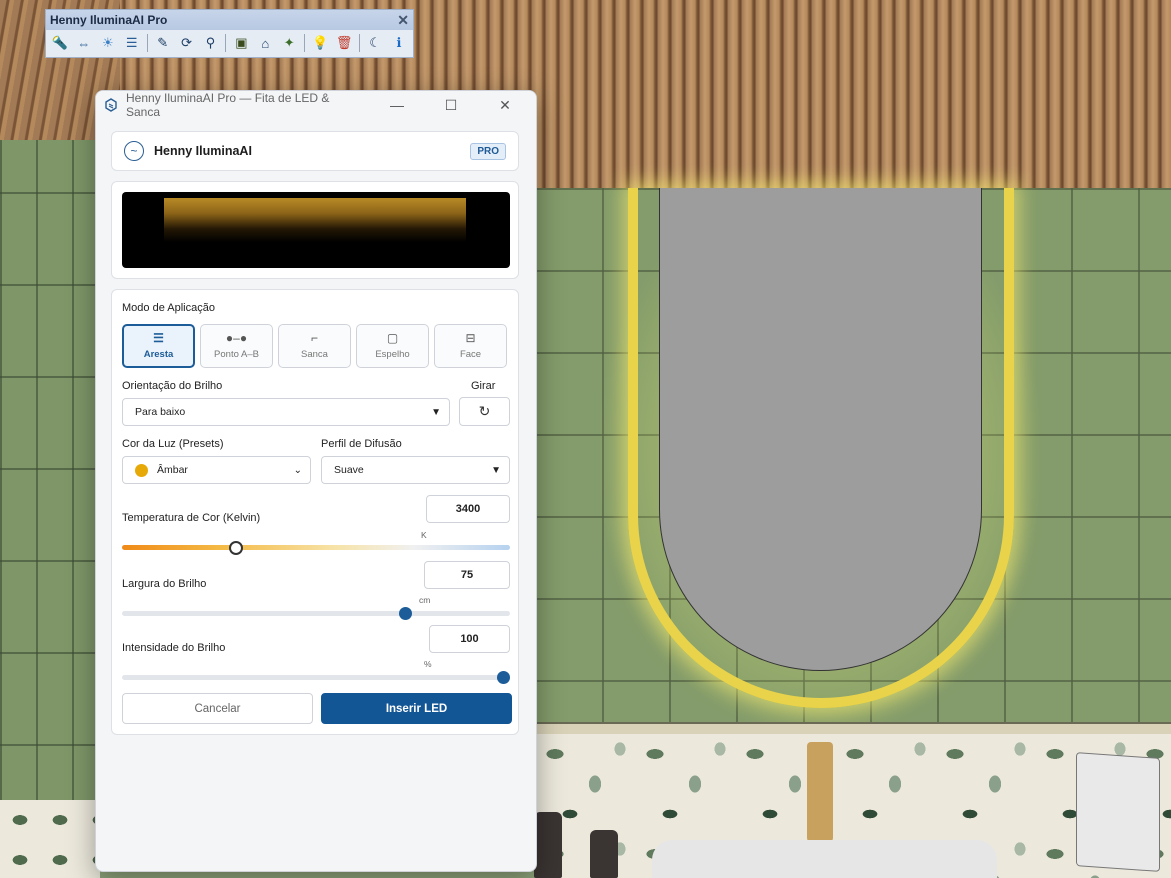 The image size is (1171, 878). Describe the element at coordinates (392, 338) in the screenshot. I see `mode-icon: ▢` at that location.